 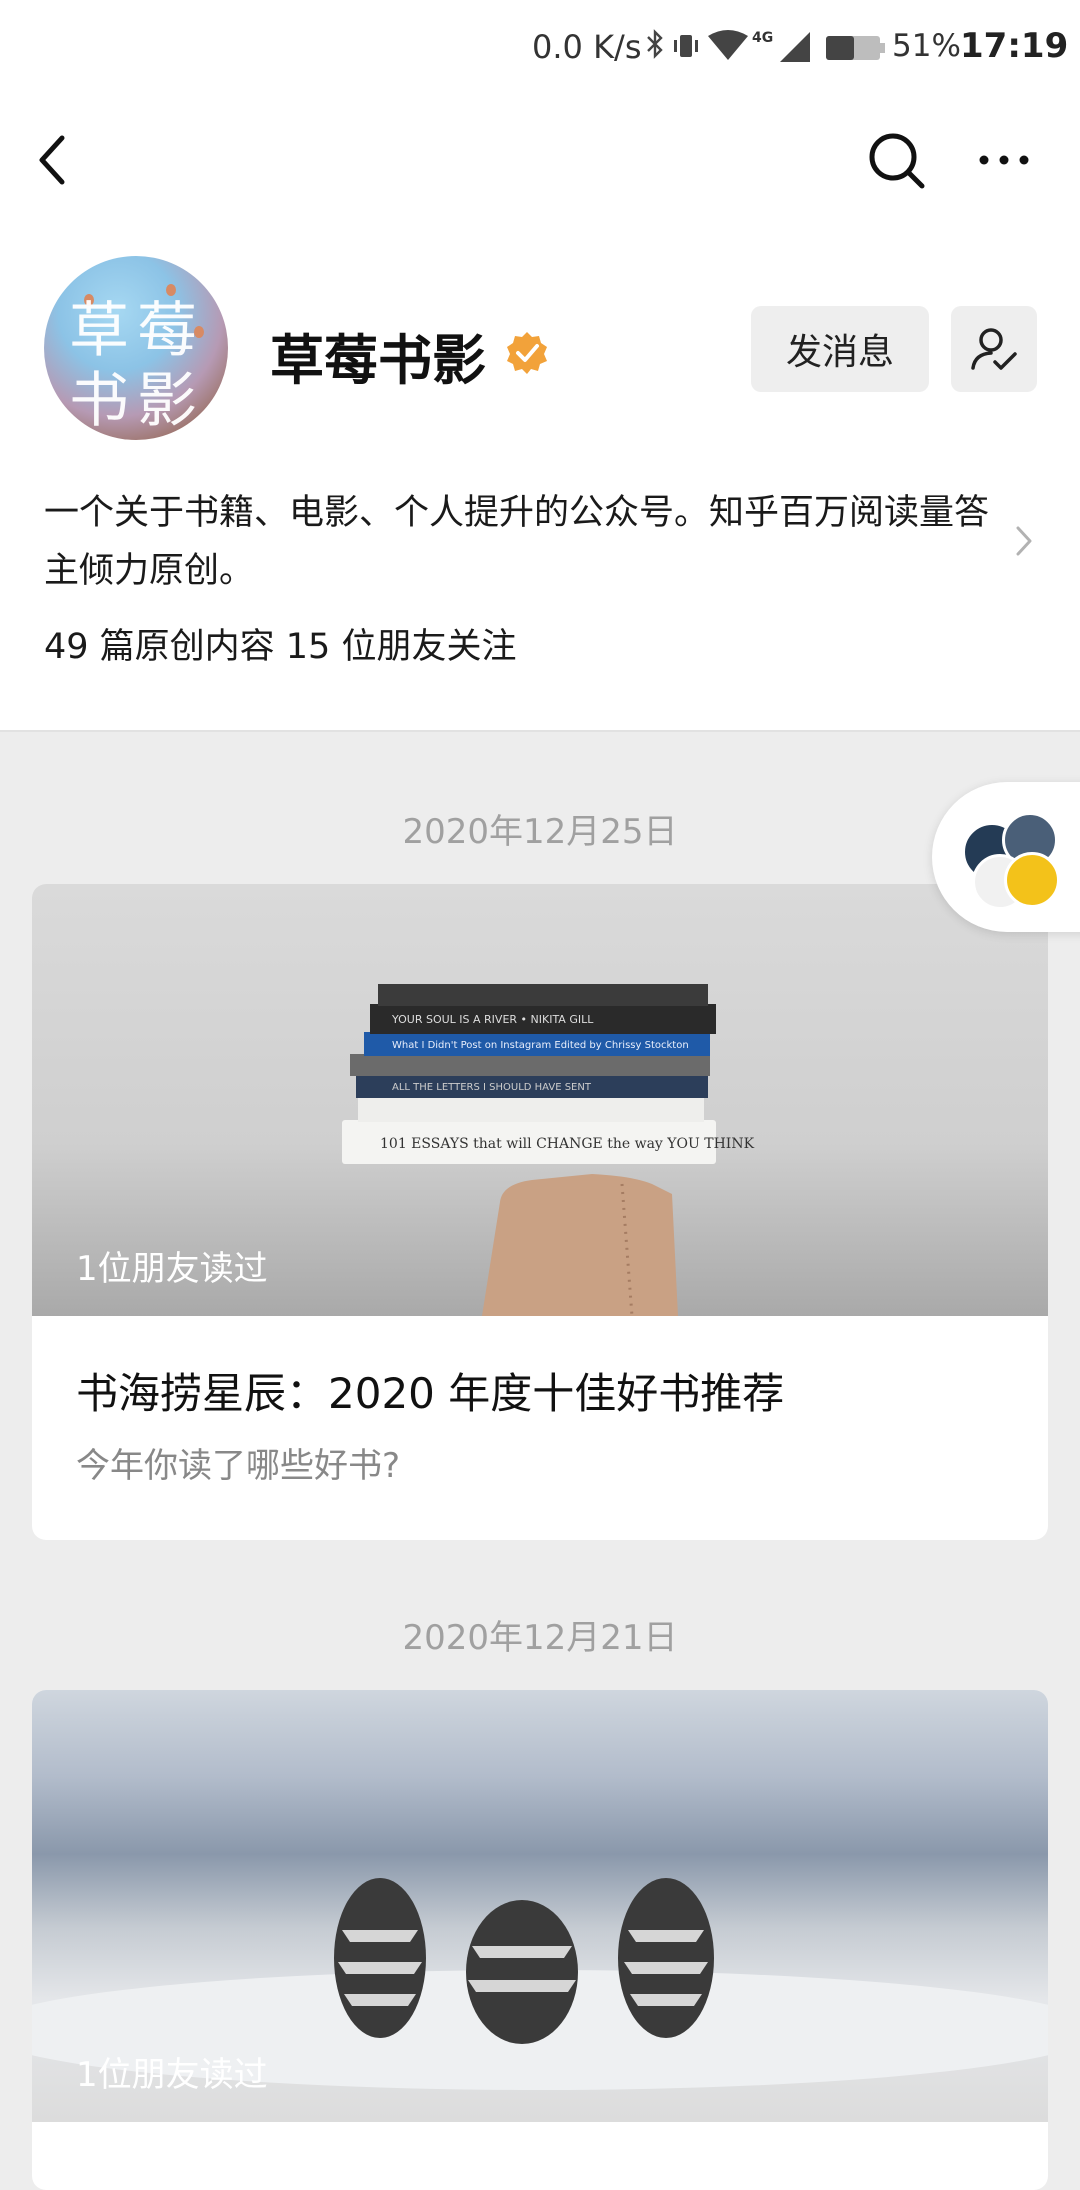 What do you see at coordinates (839, 352) in the screenshot?
I see `send-message-label: 发消息` at bounding box center [839, 352].